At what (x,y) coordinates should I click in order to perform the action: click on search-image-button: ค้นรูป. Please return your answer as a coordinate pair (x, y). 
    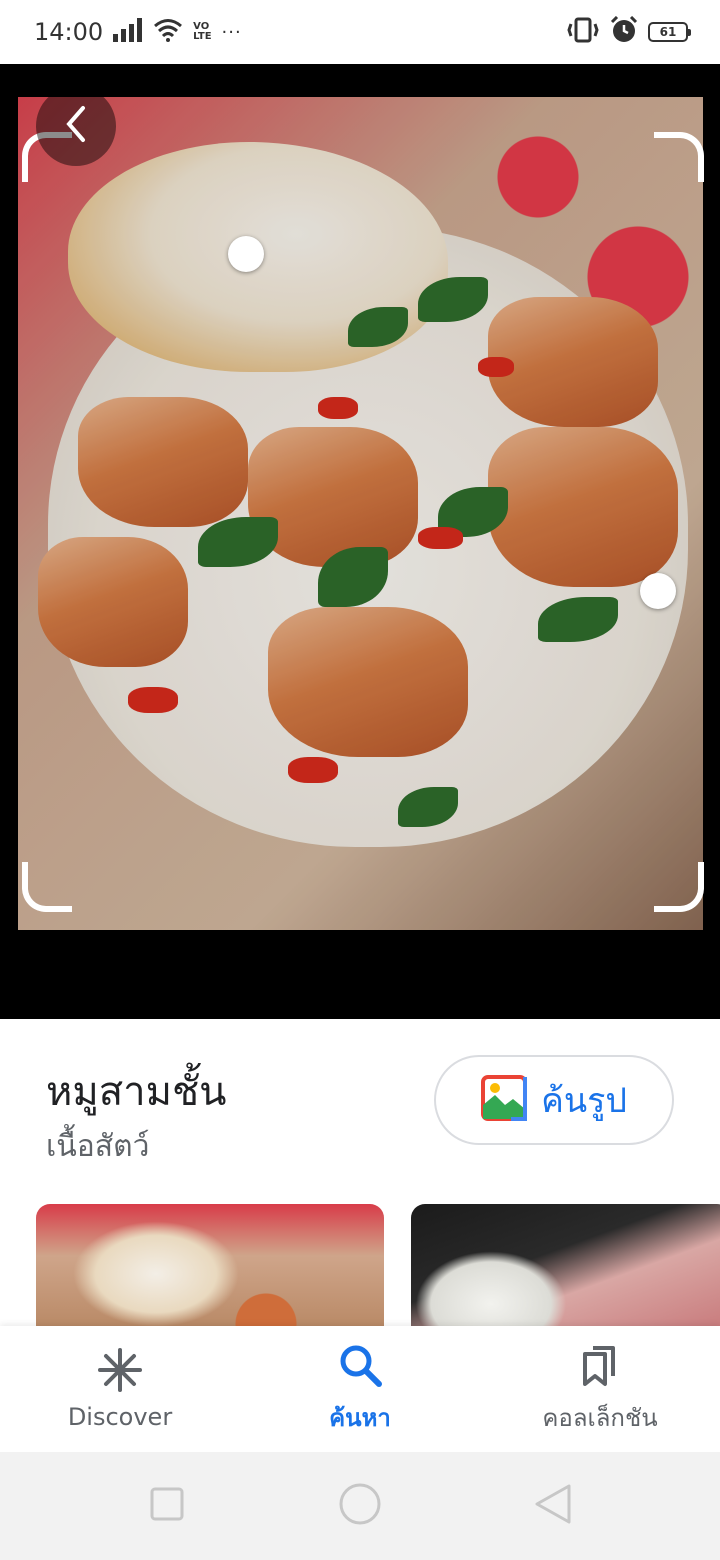
    Looking at the image, I should click on (554, 1100).